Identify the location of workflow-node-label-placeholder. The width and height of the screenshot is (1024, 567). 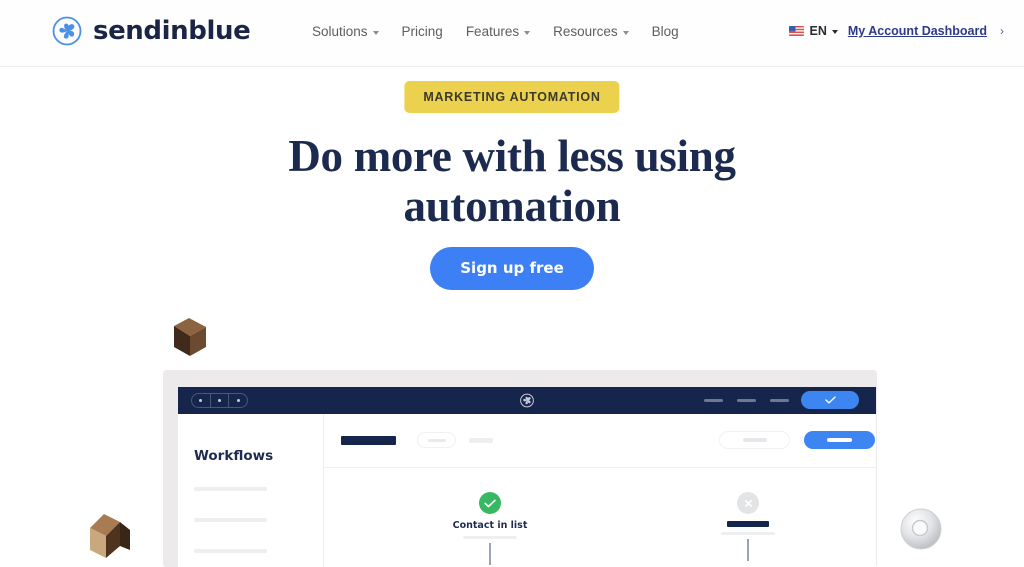
(748, 524).